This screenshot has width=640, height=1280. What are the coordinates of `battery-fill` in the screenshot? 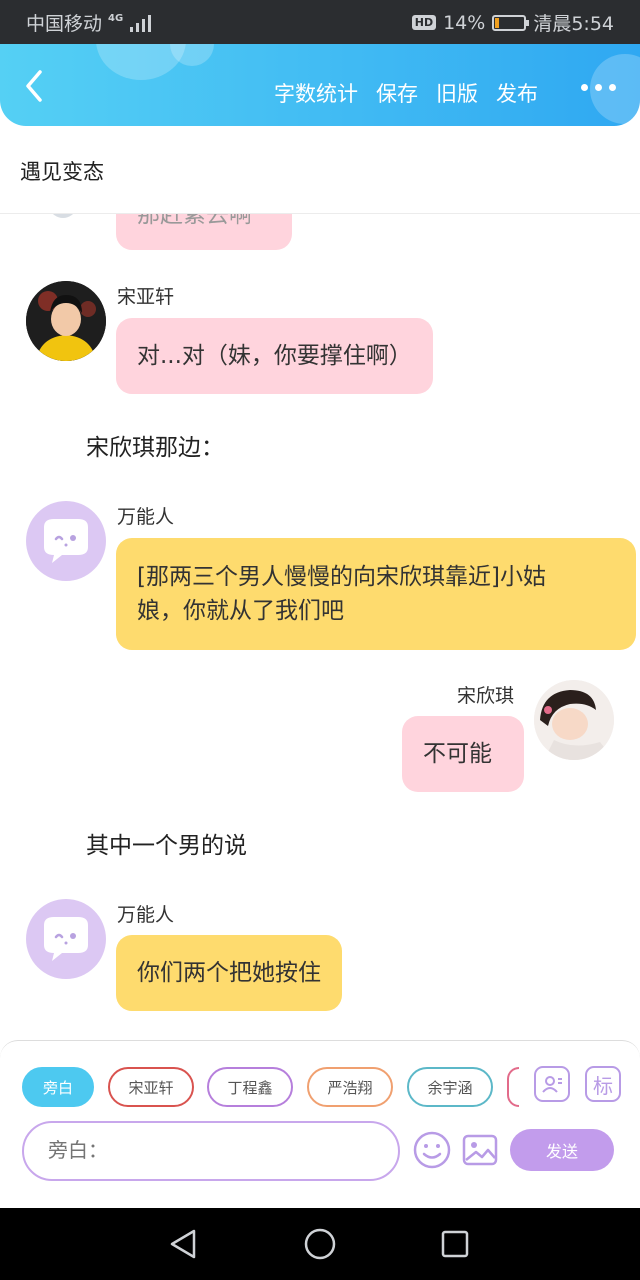 It's located at (497, 22).